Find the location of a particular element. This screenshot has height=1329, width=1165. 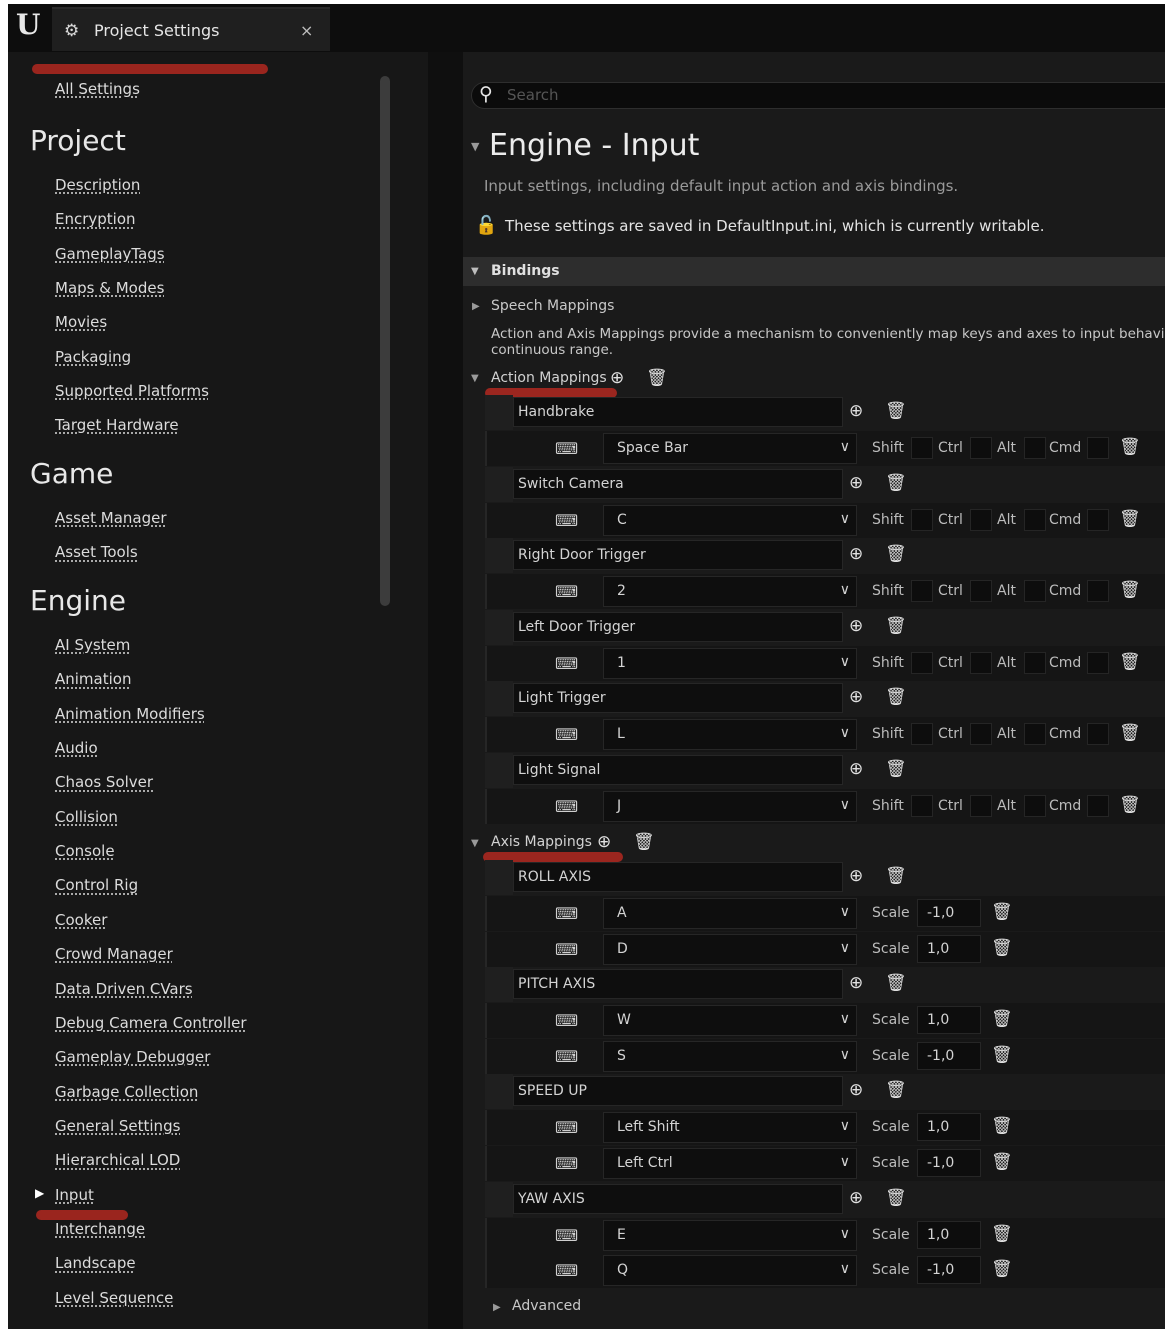

sidebar-scrollbar is located at coordinates (385, 341).